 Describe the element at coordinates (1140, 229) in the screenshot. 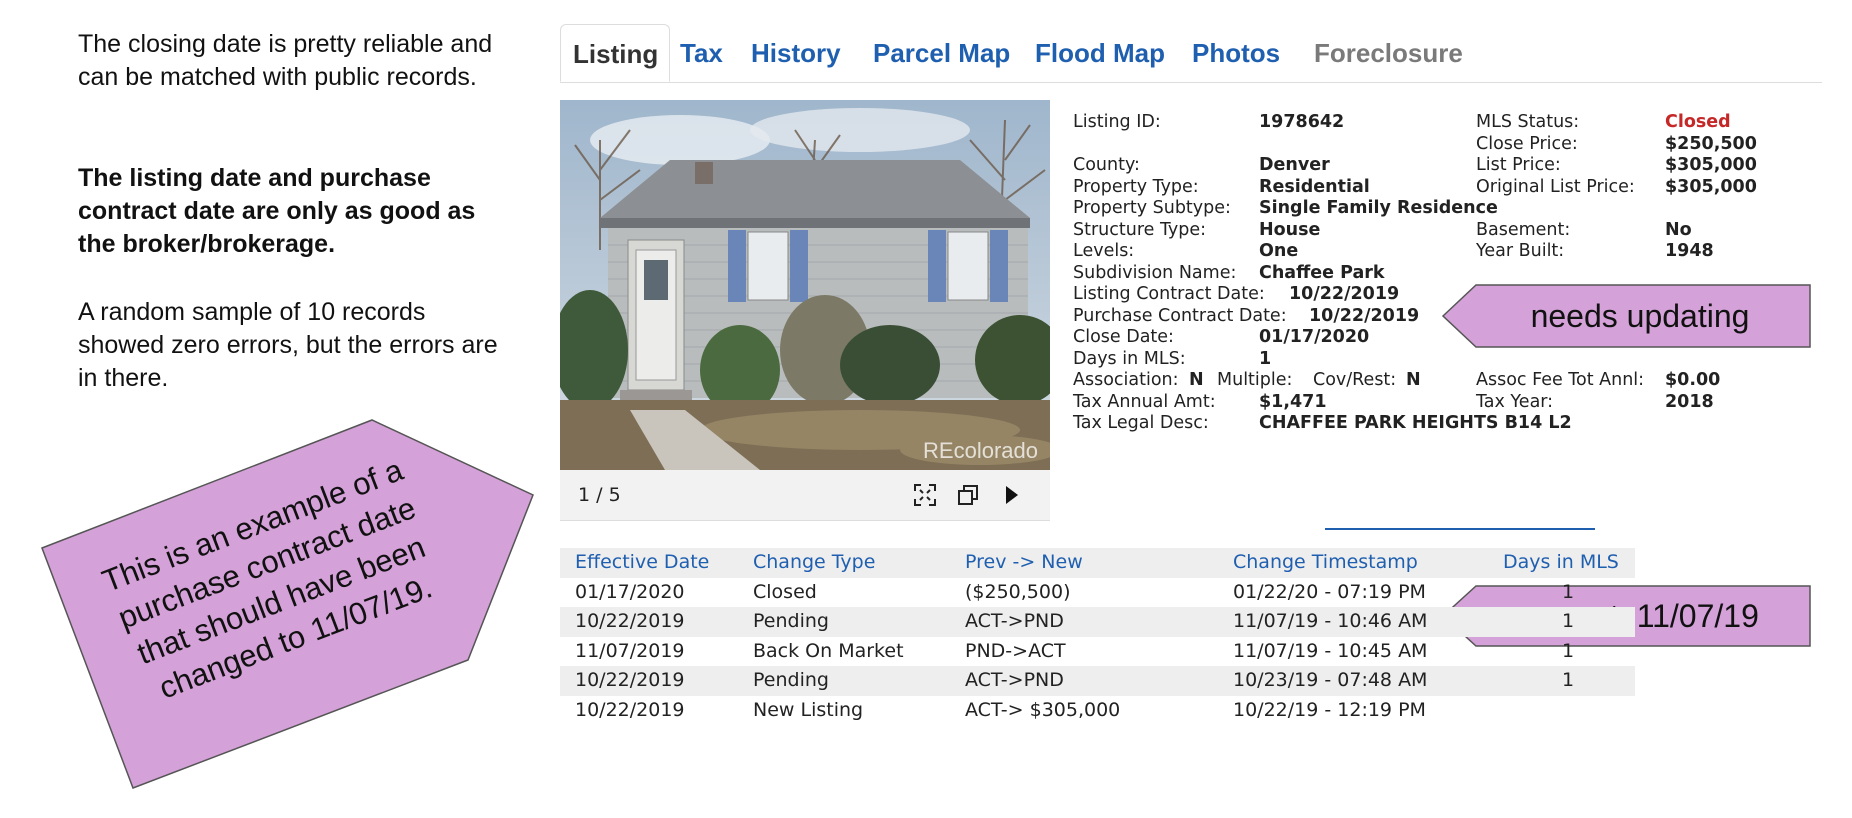

I see `label-structure-type: Structure Type:` at that location.